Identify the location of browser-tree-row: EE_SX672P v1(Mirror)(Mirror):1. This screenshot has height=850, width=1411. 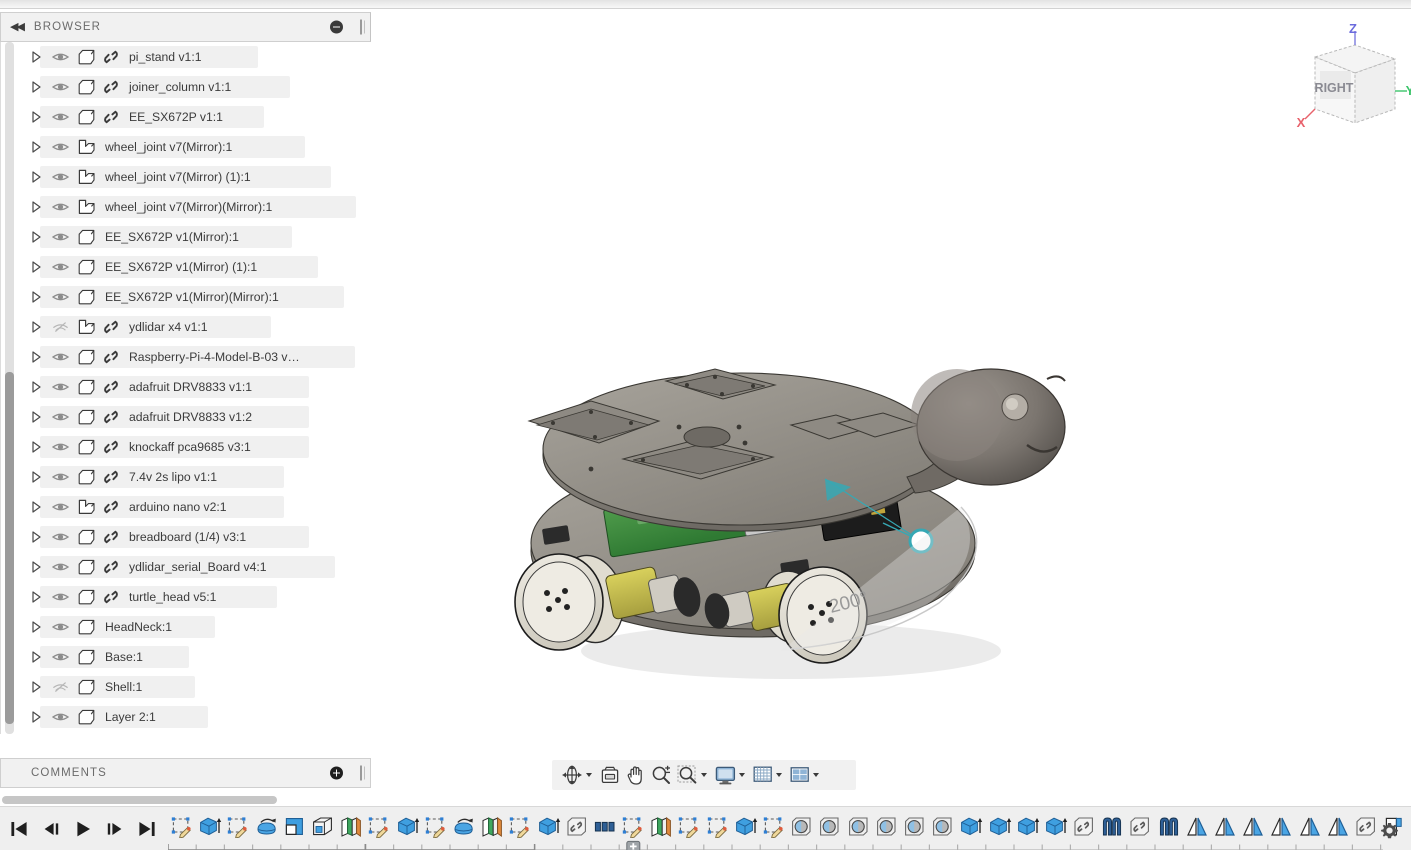
(198, 297).